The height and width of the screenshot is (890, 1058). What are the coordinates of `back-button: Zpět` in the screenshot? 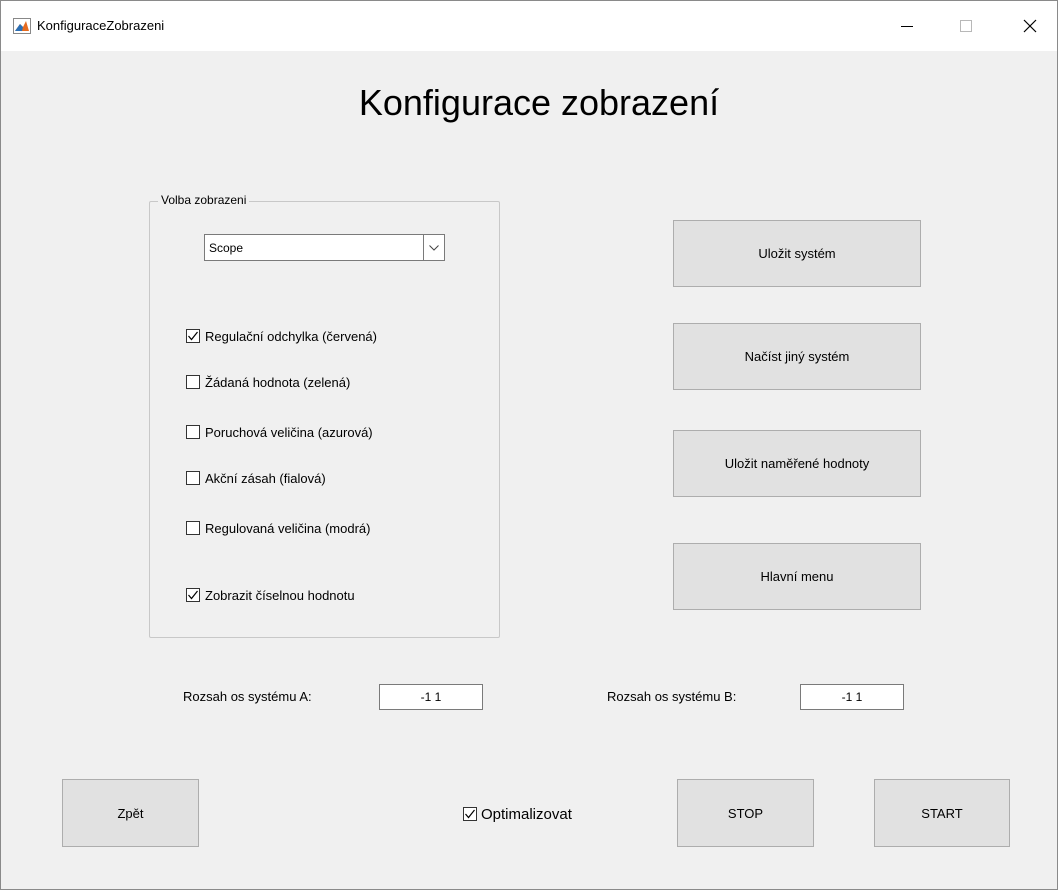 It's located at (130, 813).